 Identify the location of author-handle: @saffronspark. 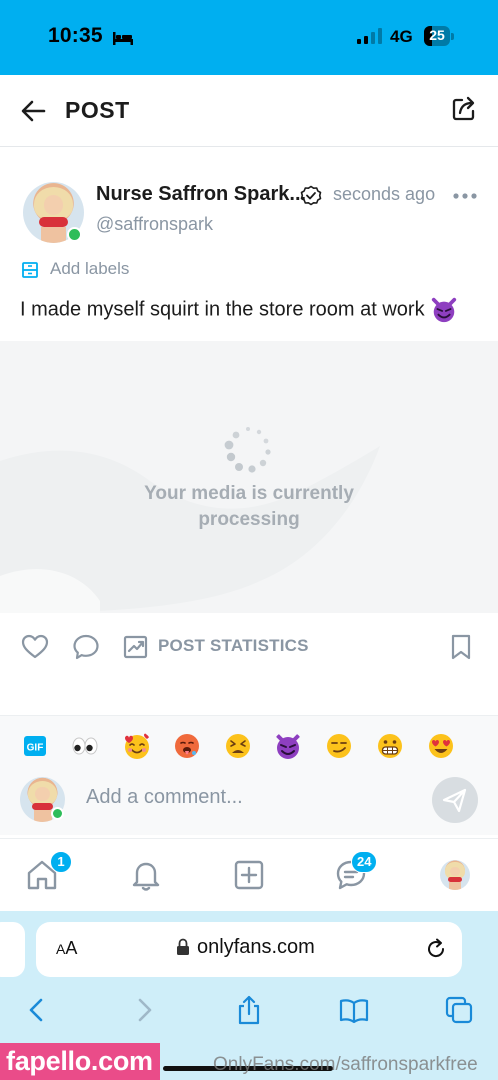
(154, 224).